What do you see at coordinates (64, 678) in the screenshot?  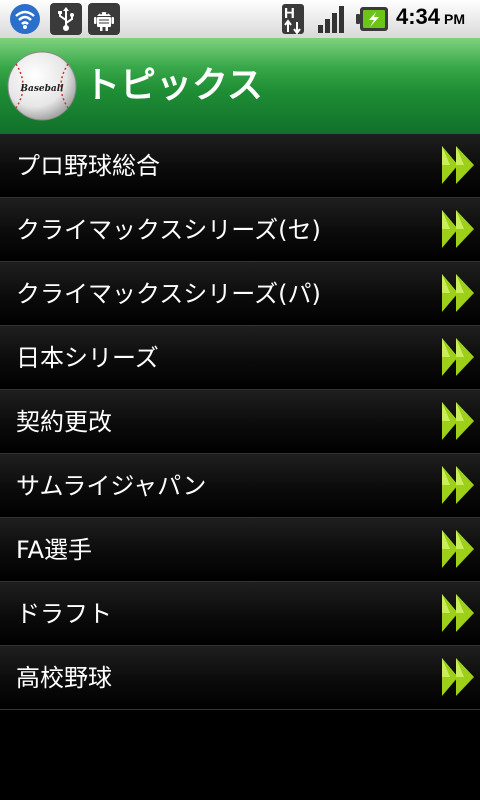 I see `list-item-label: 高校野球` at bounding box center [64, 678].